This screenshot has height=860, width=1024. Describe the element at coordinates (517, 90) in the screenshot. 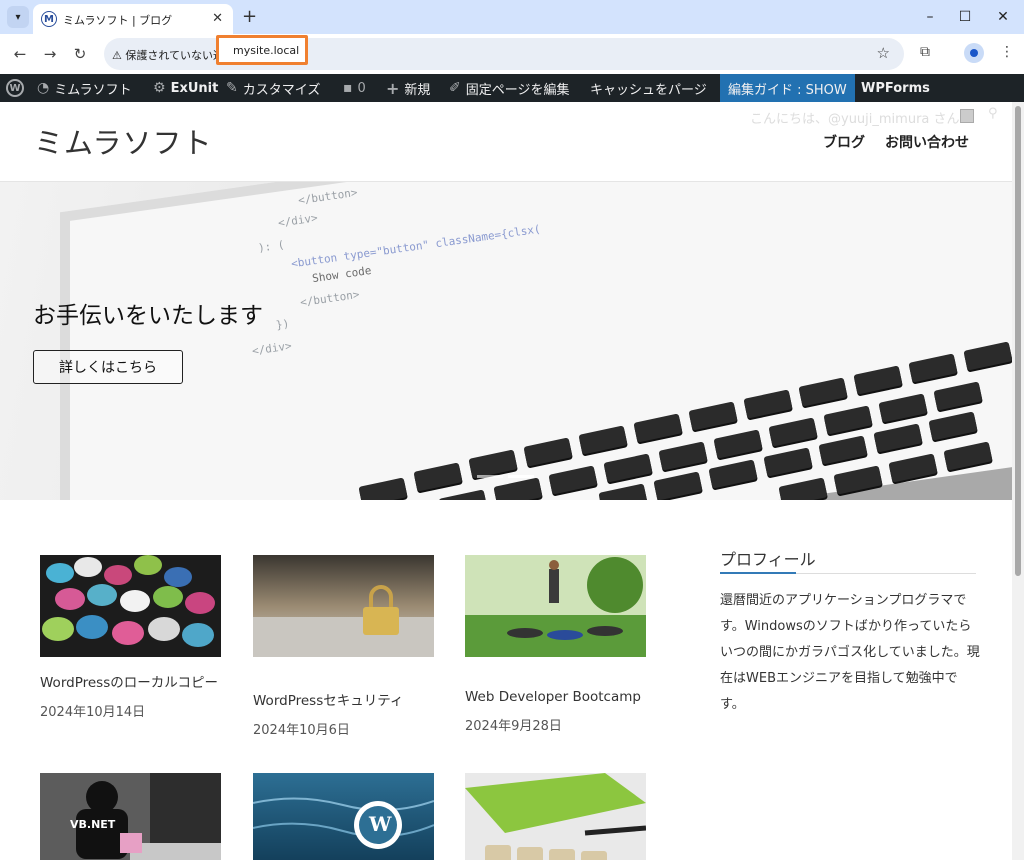

I see `admin-edit-page-label: 固定ページを編集` at that location.